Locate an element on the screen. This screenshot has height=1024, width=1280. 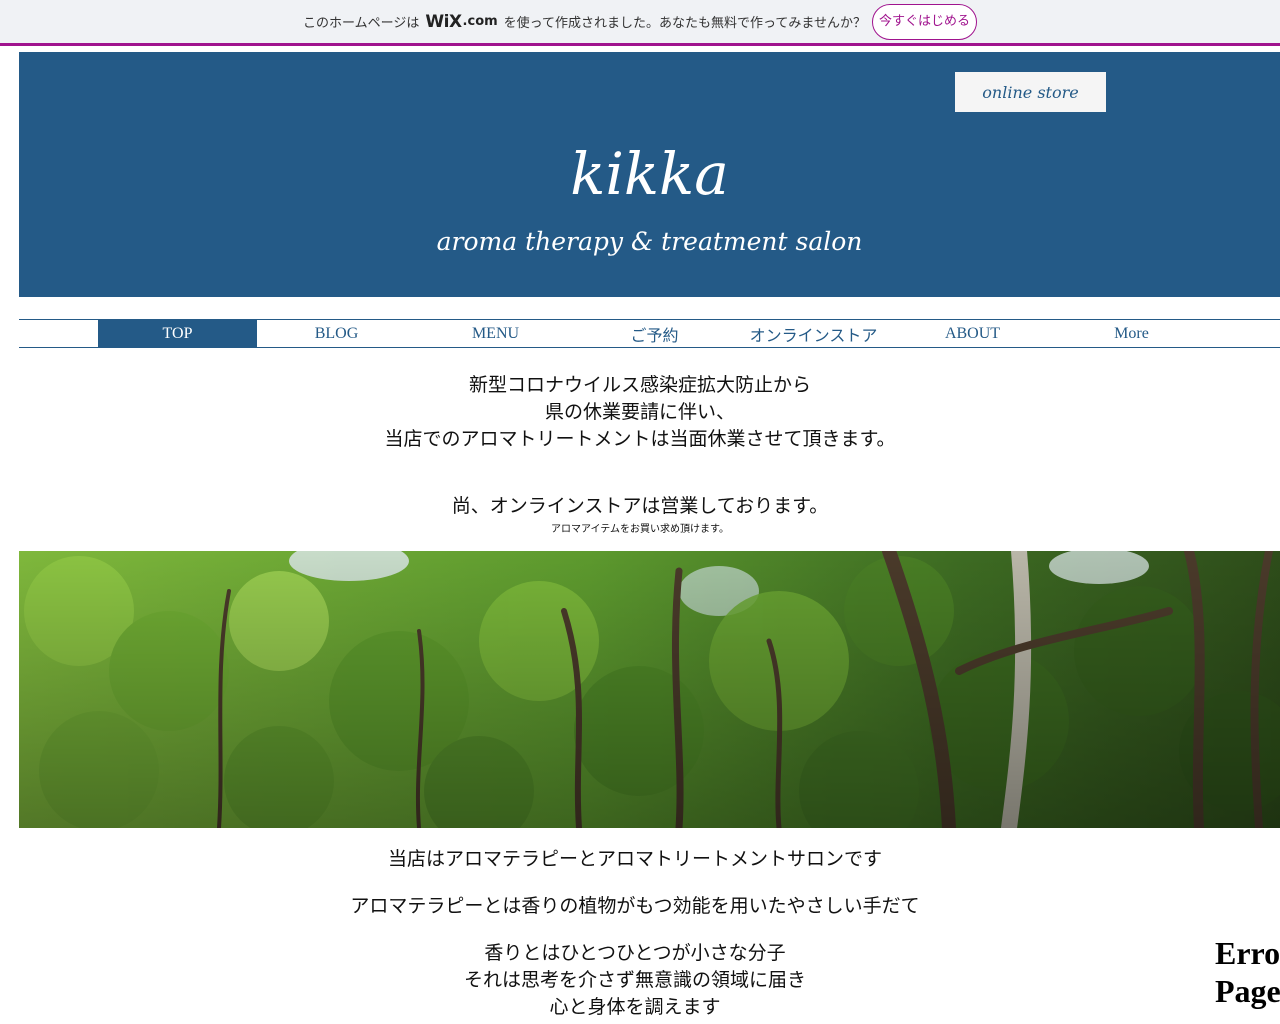
intro-paragraph: 当店はアロマテラピーとアロマトリートメントサロンです is located at coordinates (634, 859).